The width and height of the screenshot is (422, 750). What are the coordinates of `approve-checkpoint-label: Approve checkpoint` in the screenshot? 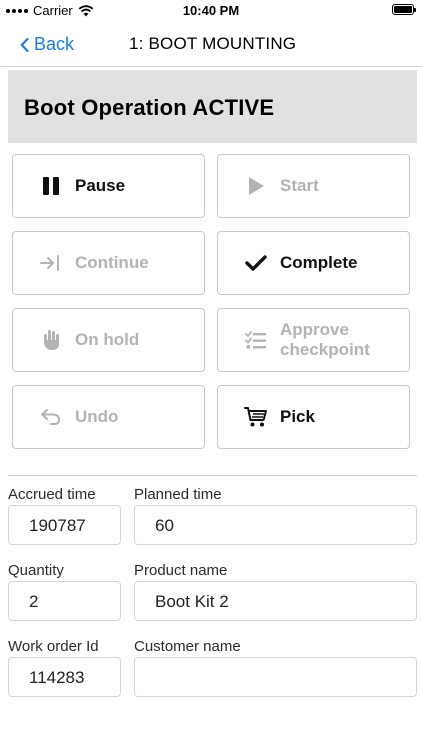 It's located at (325, 340).